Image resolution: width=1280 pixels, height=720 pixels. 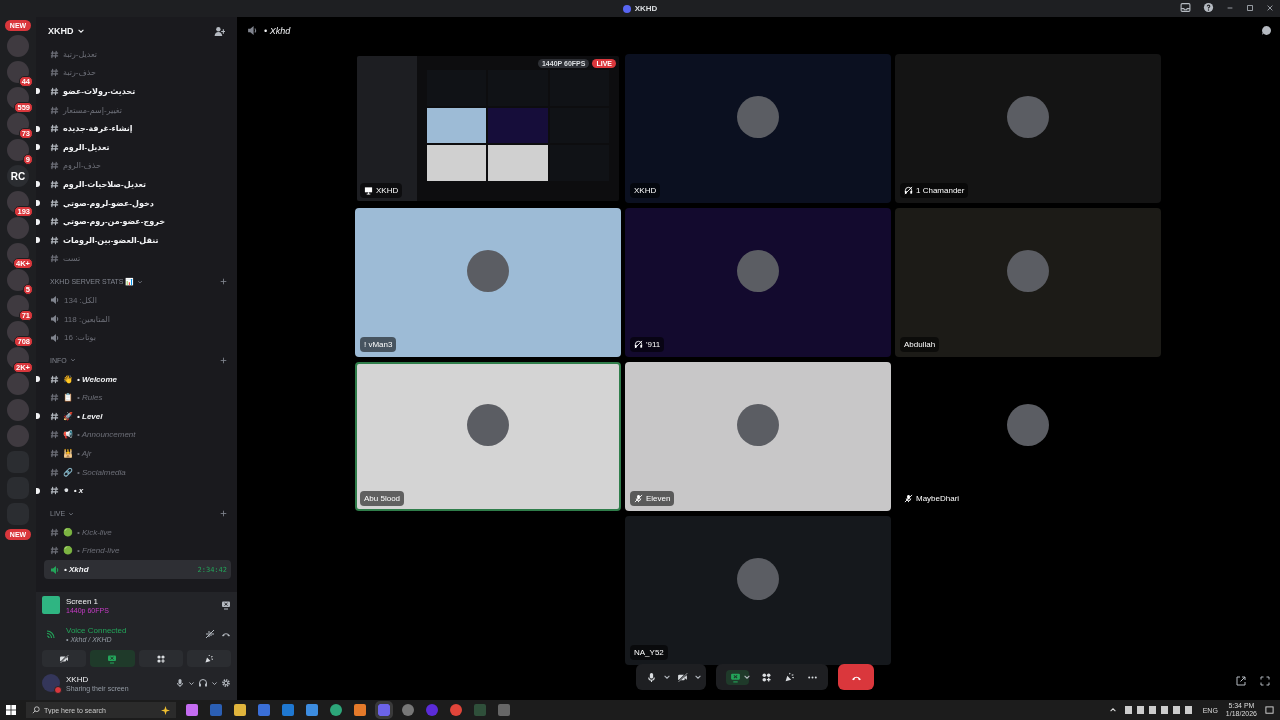 I want to click on participant-name-label: XKHD, so click(x=645, y=190).